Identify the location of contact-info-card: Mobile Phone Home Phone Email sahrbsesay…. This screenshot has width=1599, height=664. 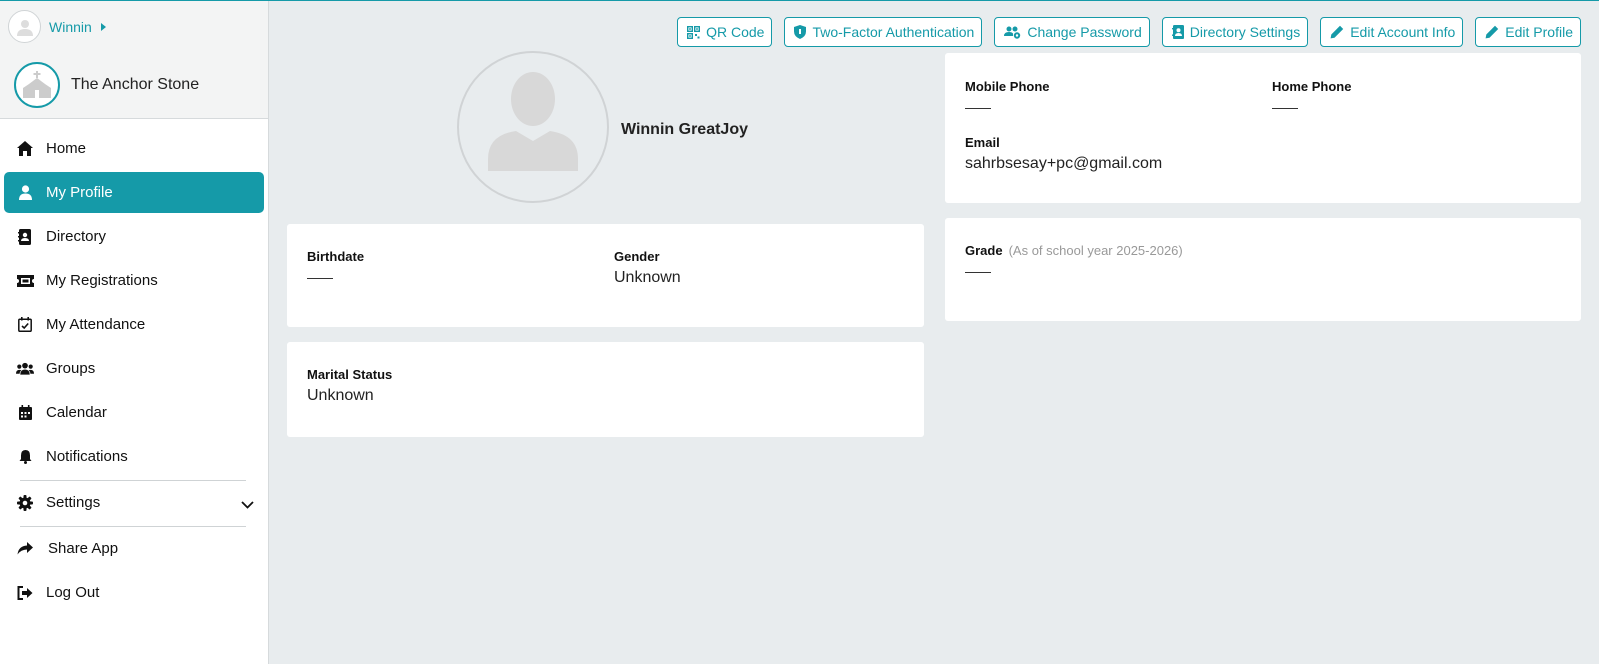
(1263, 128).